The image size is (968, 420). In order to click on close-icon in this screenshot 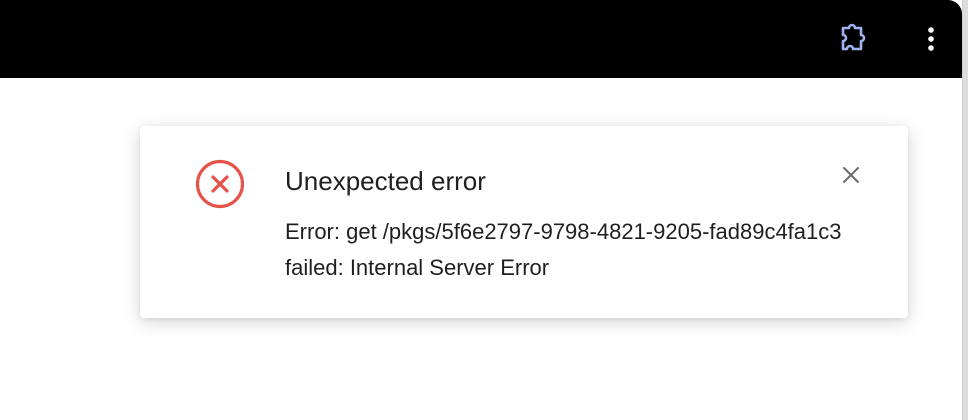, I will do `click(851, 175)`.